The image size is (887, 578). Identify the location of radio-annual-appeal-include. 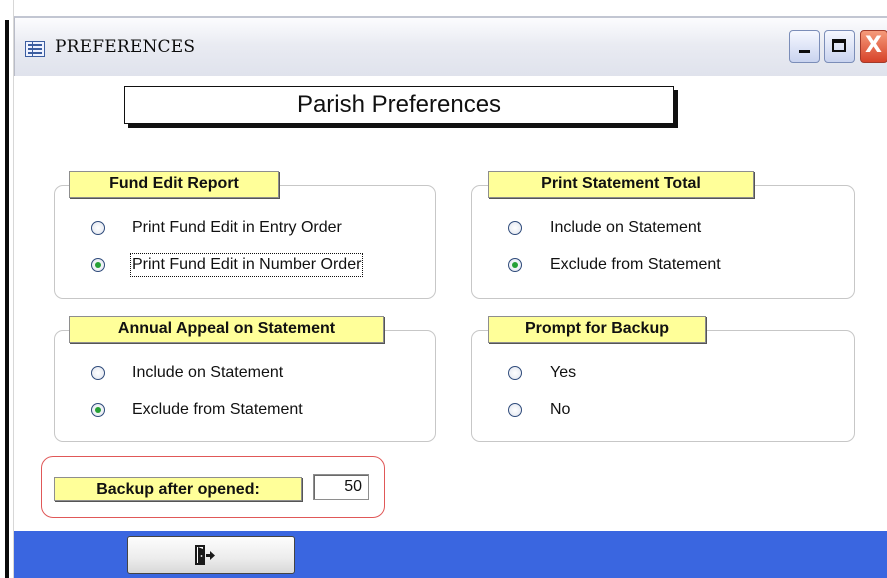
(98, 373).